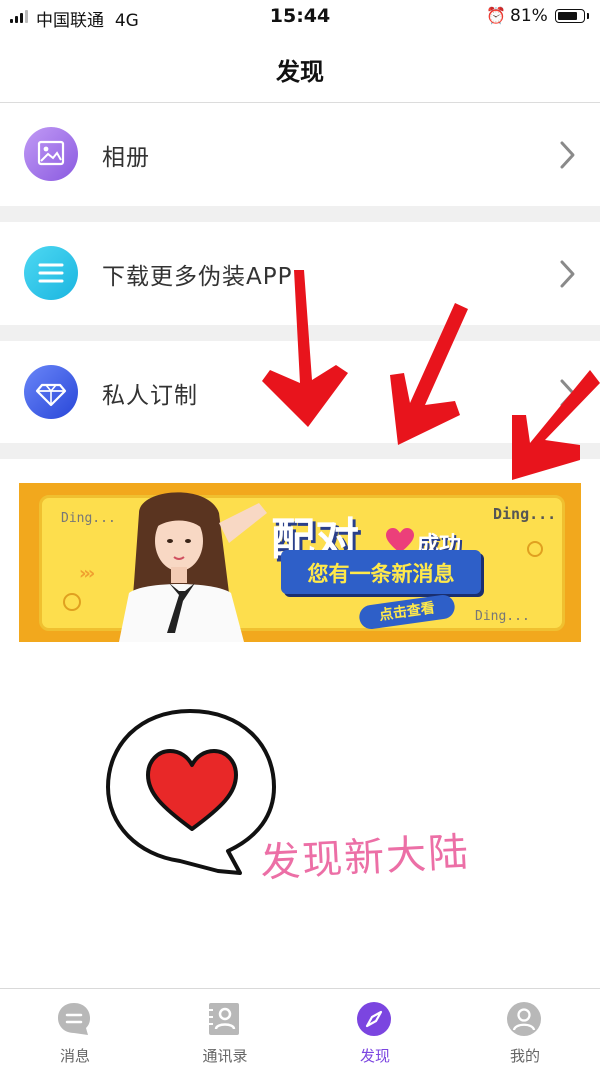 The width and height of the screenshot is (600, 1068). What do you see at coordinates (74, 1019) in the screenshot?
I see `chat-bubble-icon` at bounding box center [74, 1019].